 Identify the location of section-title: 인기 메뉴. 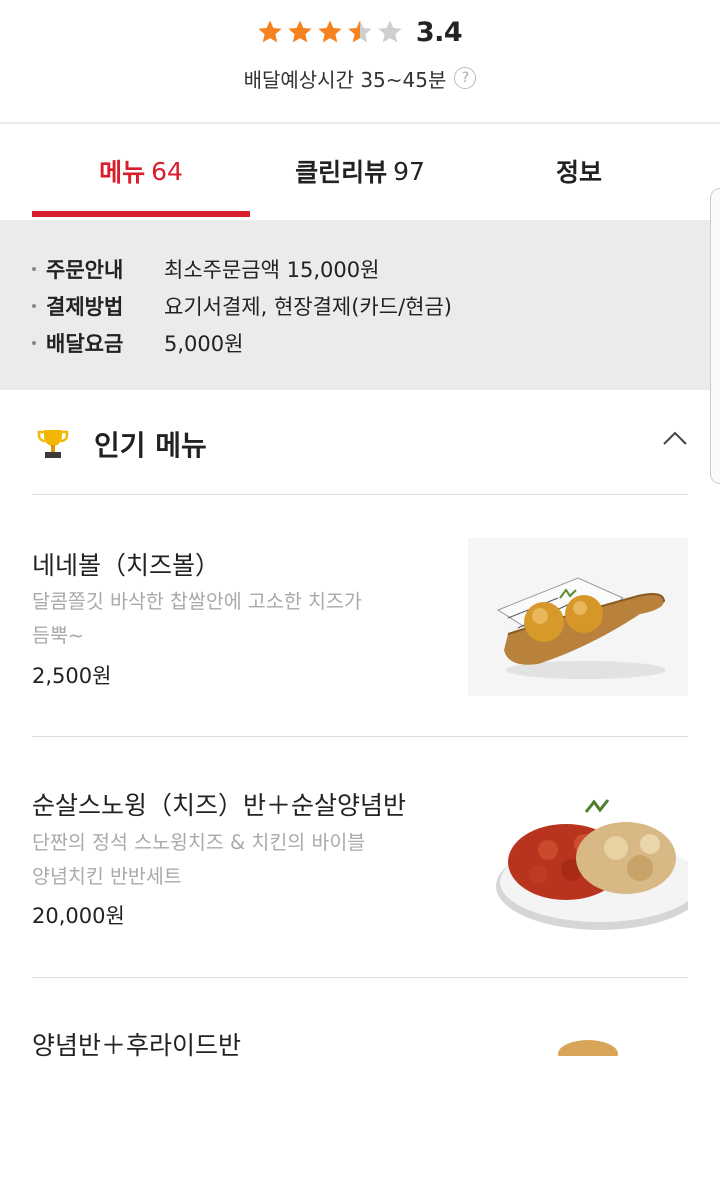
(150, 445).